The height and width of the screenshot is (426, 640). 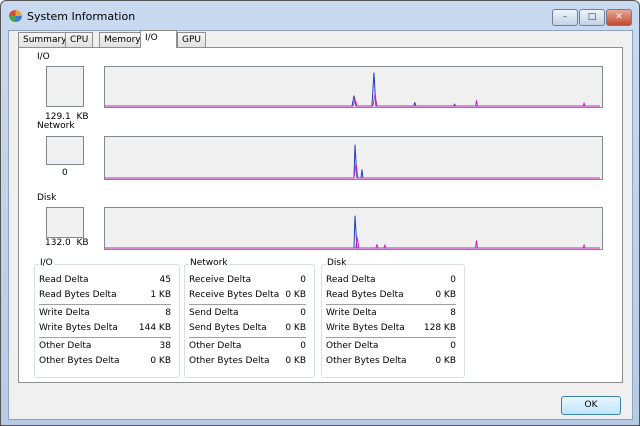 I want to click on stat-row: Receive Delta 0, so click(x=247, y=282).